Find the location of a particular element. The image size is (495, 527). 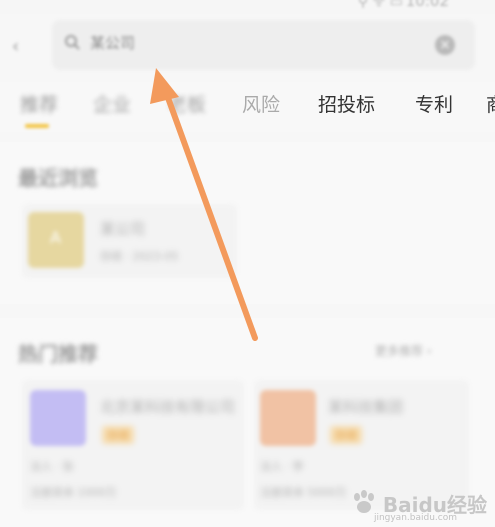

company-legal-rep: 法人 · 李 is located at coordinates (282, 466).